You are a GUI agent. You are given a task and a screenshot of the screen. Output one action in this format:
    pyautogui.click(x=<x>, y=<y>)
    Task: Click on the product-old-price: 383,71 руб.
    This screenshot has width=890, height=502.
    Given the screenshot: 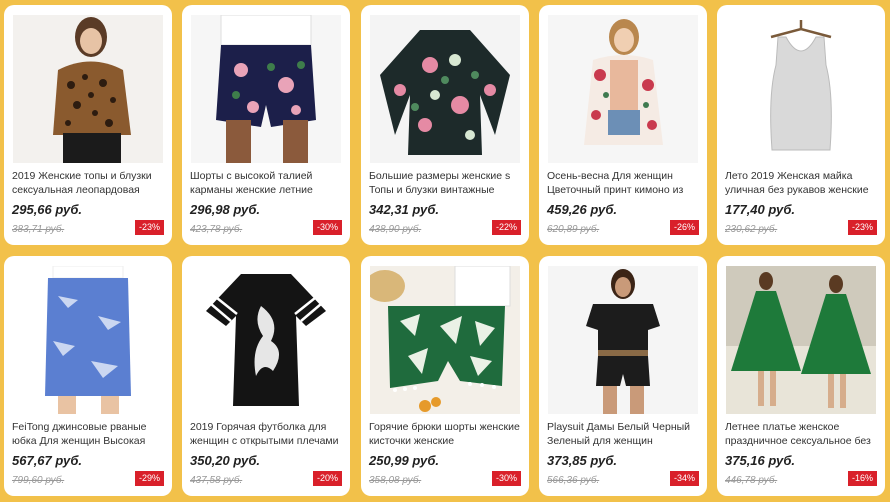 What is the action you would take?
    pyautogui.click(x=38, y=229)
    